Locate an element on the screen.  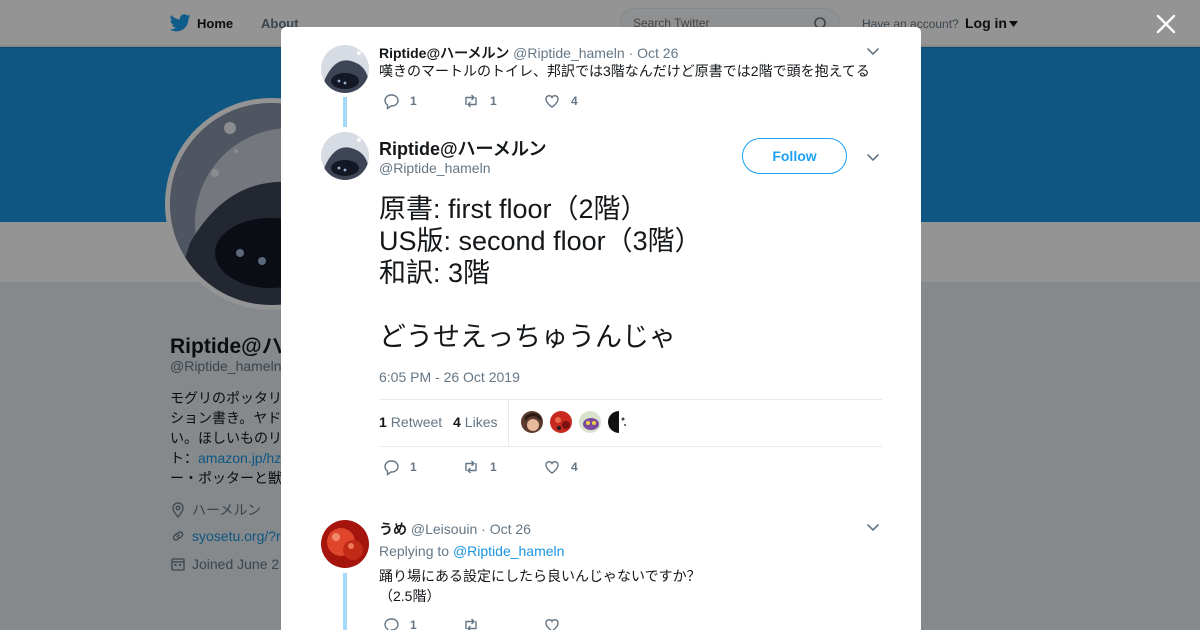
tweet-avatar is located at coordinates (345, 69).